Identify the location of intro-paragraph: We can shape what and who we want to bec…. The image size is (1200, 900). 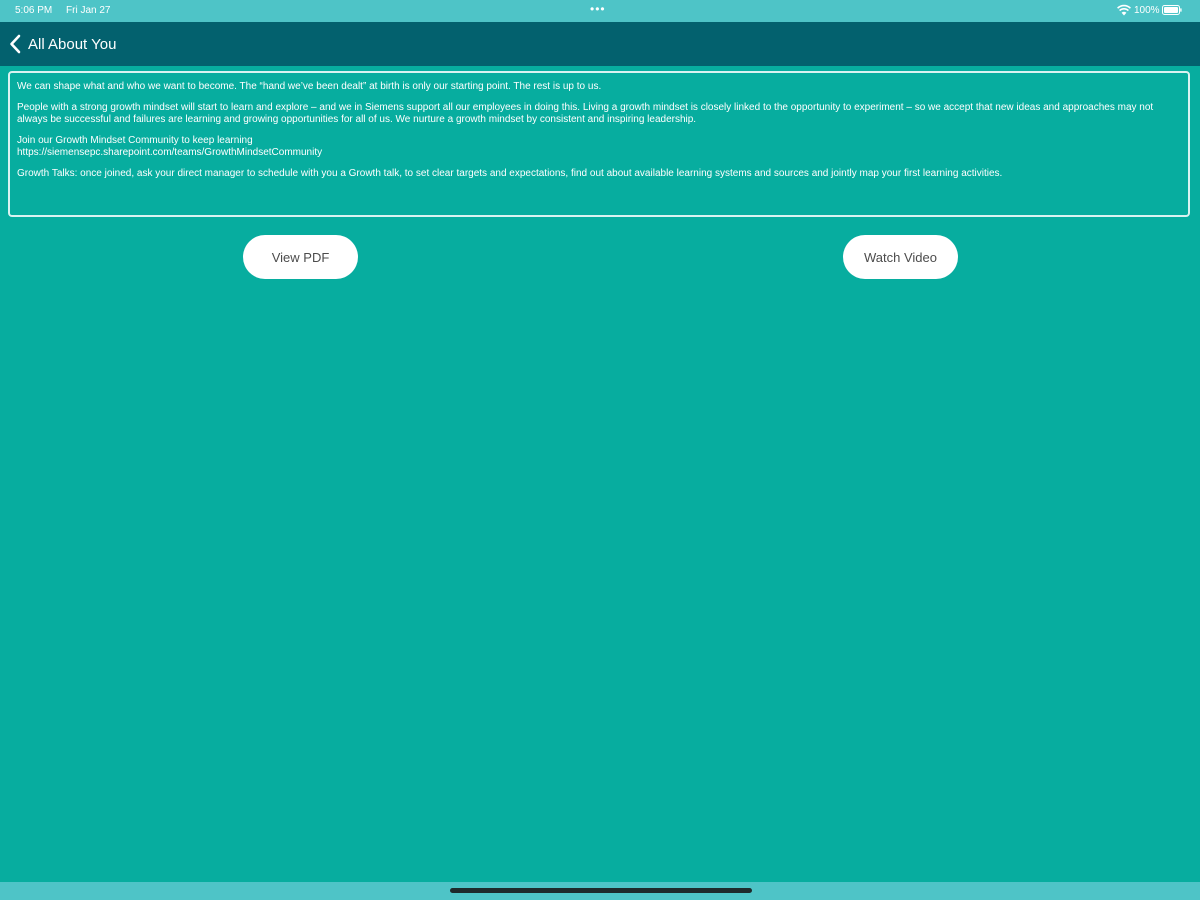
(309, 86).